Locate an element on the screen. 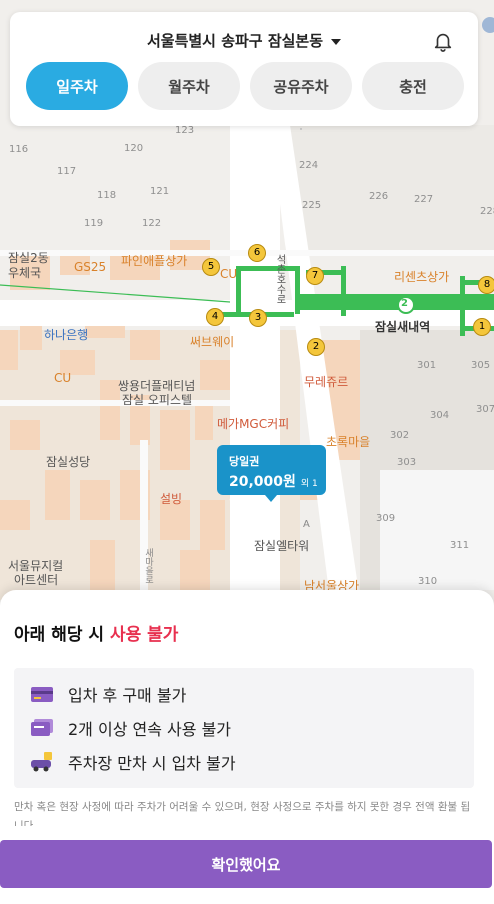 The image size is (494, 904). map-label-ssangyong-2: 잠실 오피스텔 is located at coordinates (157, 400).